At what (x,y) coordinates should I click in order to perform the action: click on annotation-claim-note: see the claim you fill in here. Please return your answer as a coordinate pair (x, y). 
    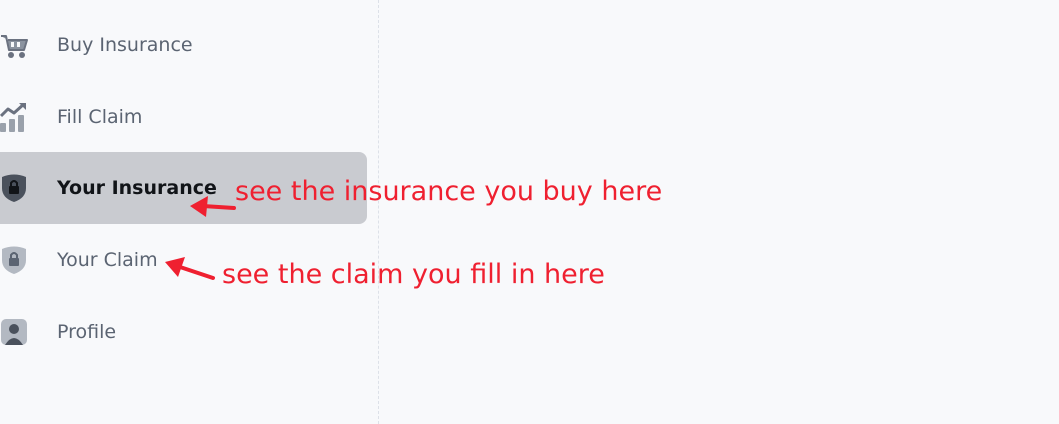
    Looking at the image, I should click on (413, 274).